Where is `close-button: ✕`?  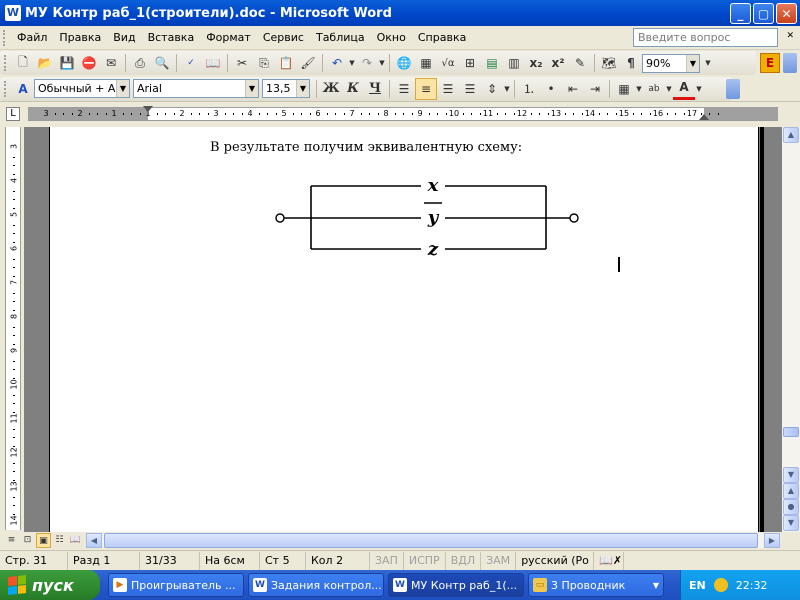
close-button: ✕ is located at coordinates (786, 13).